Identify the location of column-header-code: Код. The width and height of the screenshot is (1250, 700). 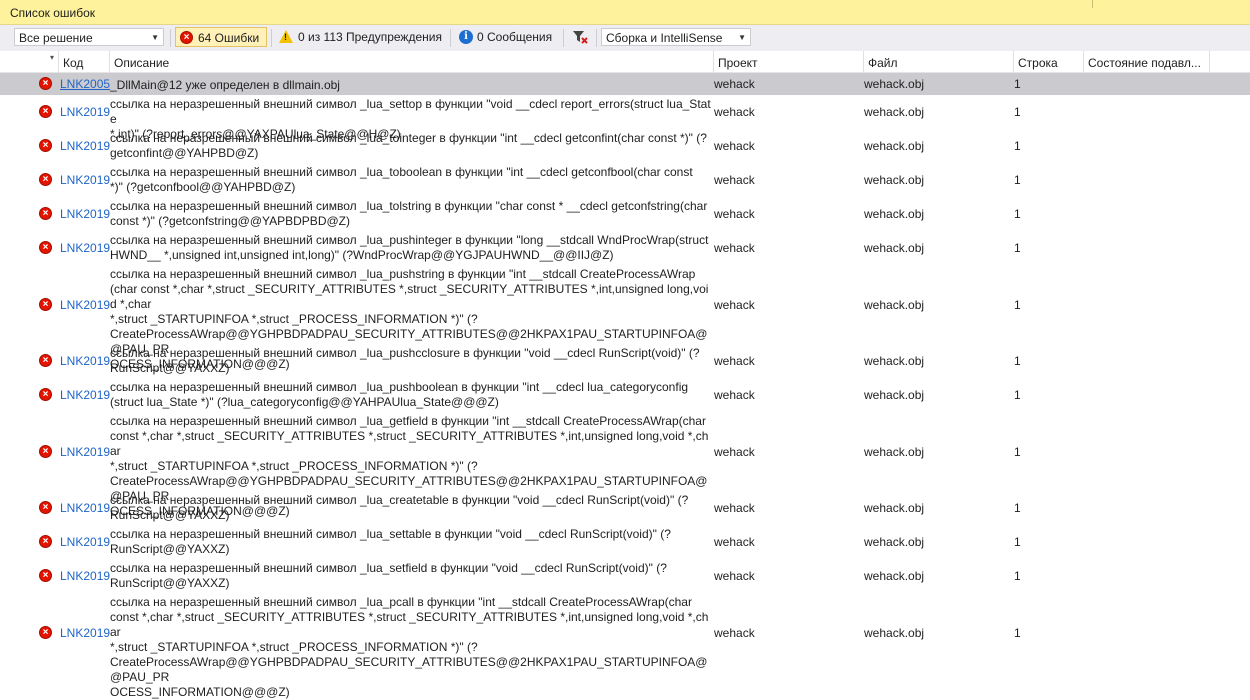
(84, 62).